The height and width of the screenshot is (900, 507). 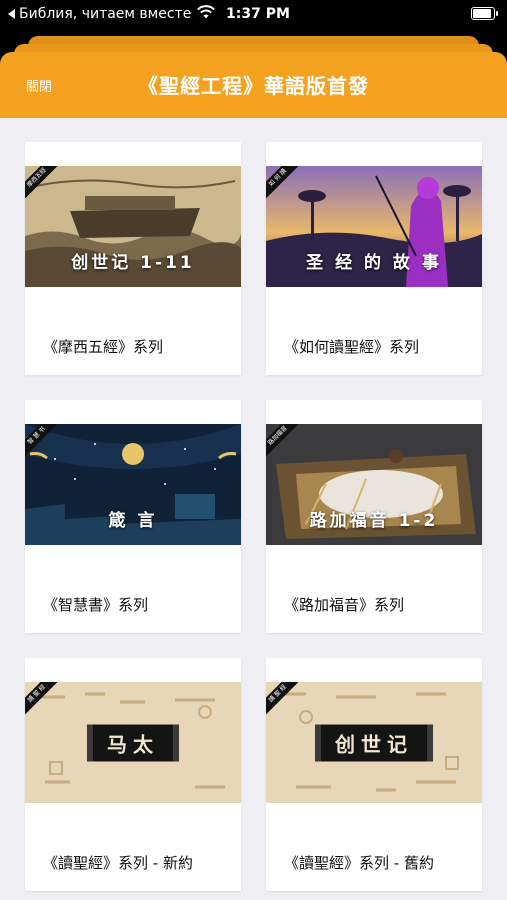 I want to click on series-card-how-to-read: 如 何 讀 圣 经 的 故 事 《如何讀聖經》系列, so click(x=374, y=258).